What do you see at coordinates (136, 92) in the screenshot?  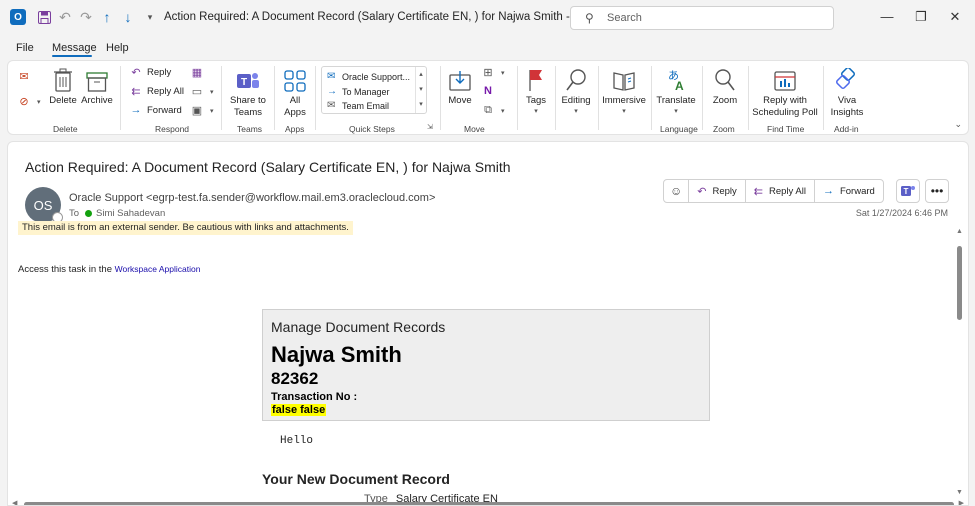 I see `reply-all-icon: ⇇` at bounding box center [136, 92].